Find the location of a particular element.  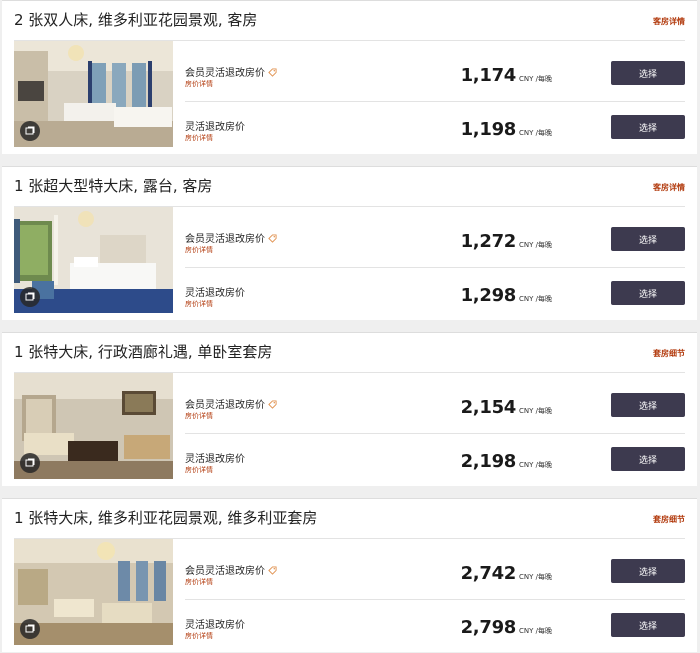

price-amount: 2,742 is located at coordinates (488, 573).